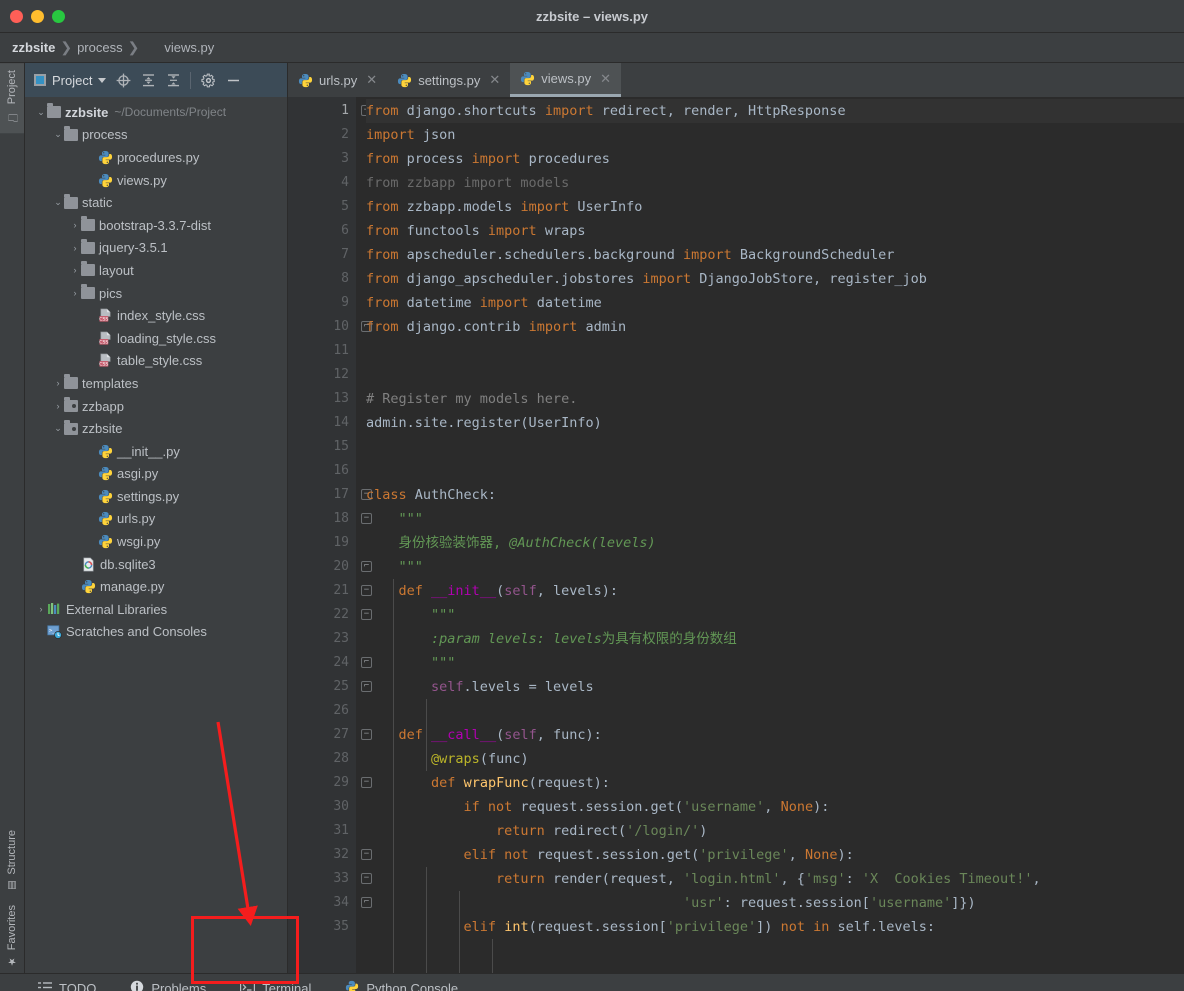 The height and width of the screenshot is (991, 1184). I want to click on line-number: 20 ⌐, so click(330, 567).